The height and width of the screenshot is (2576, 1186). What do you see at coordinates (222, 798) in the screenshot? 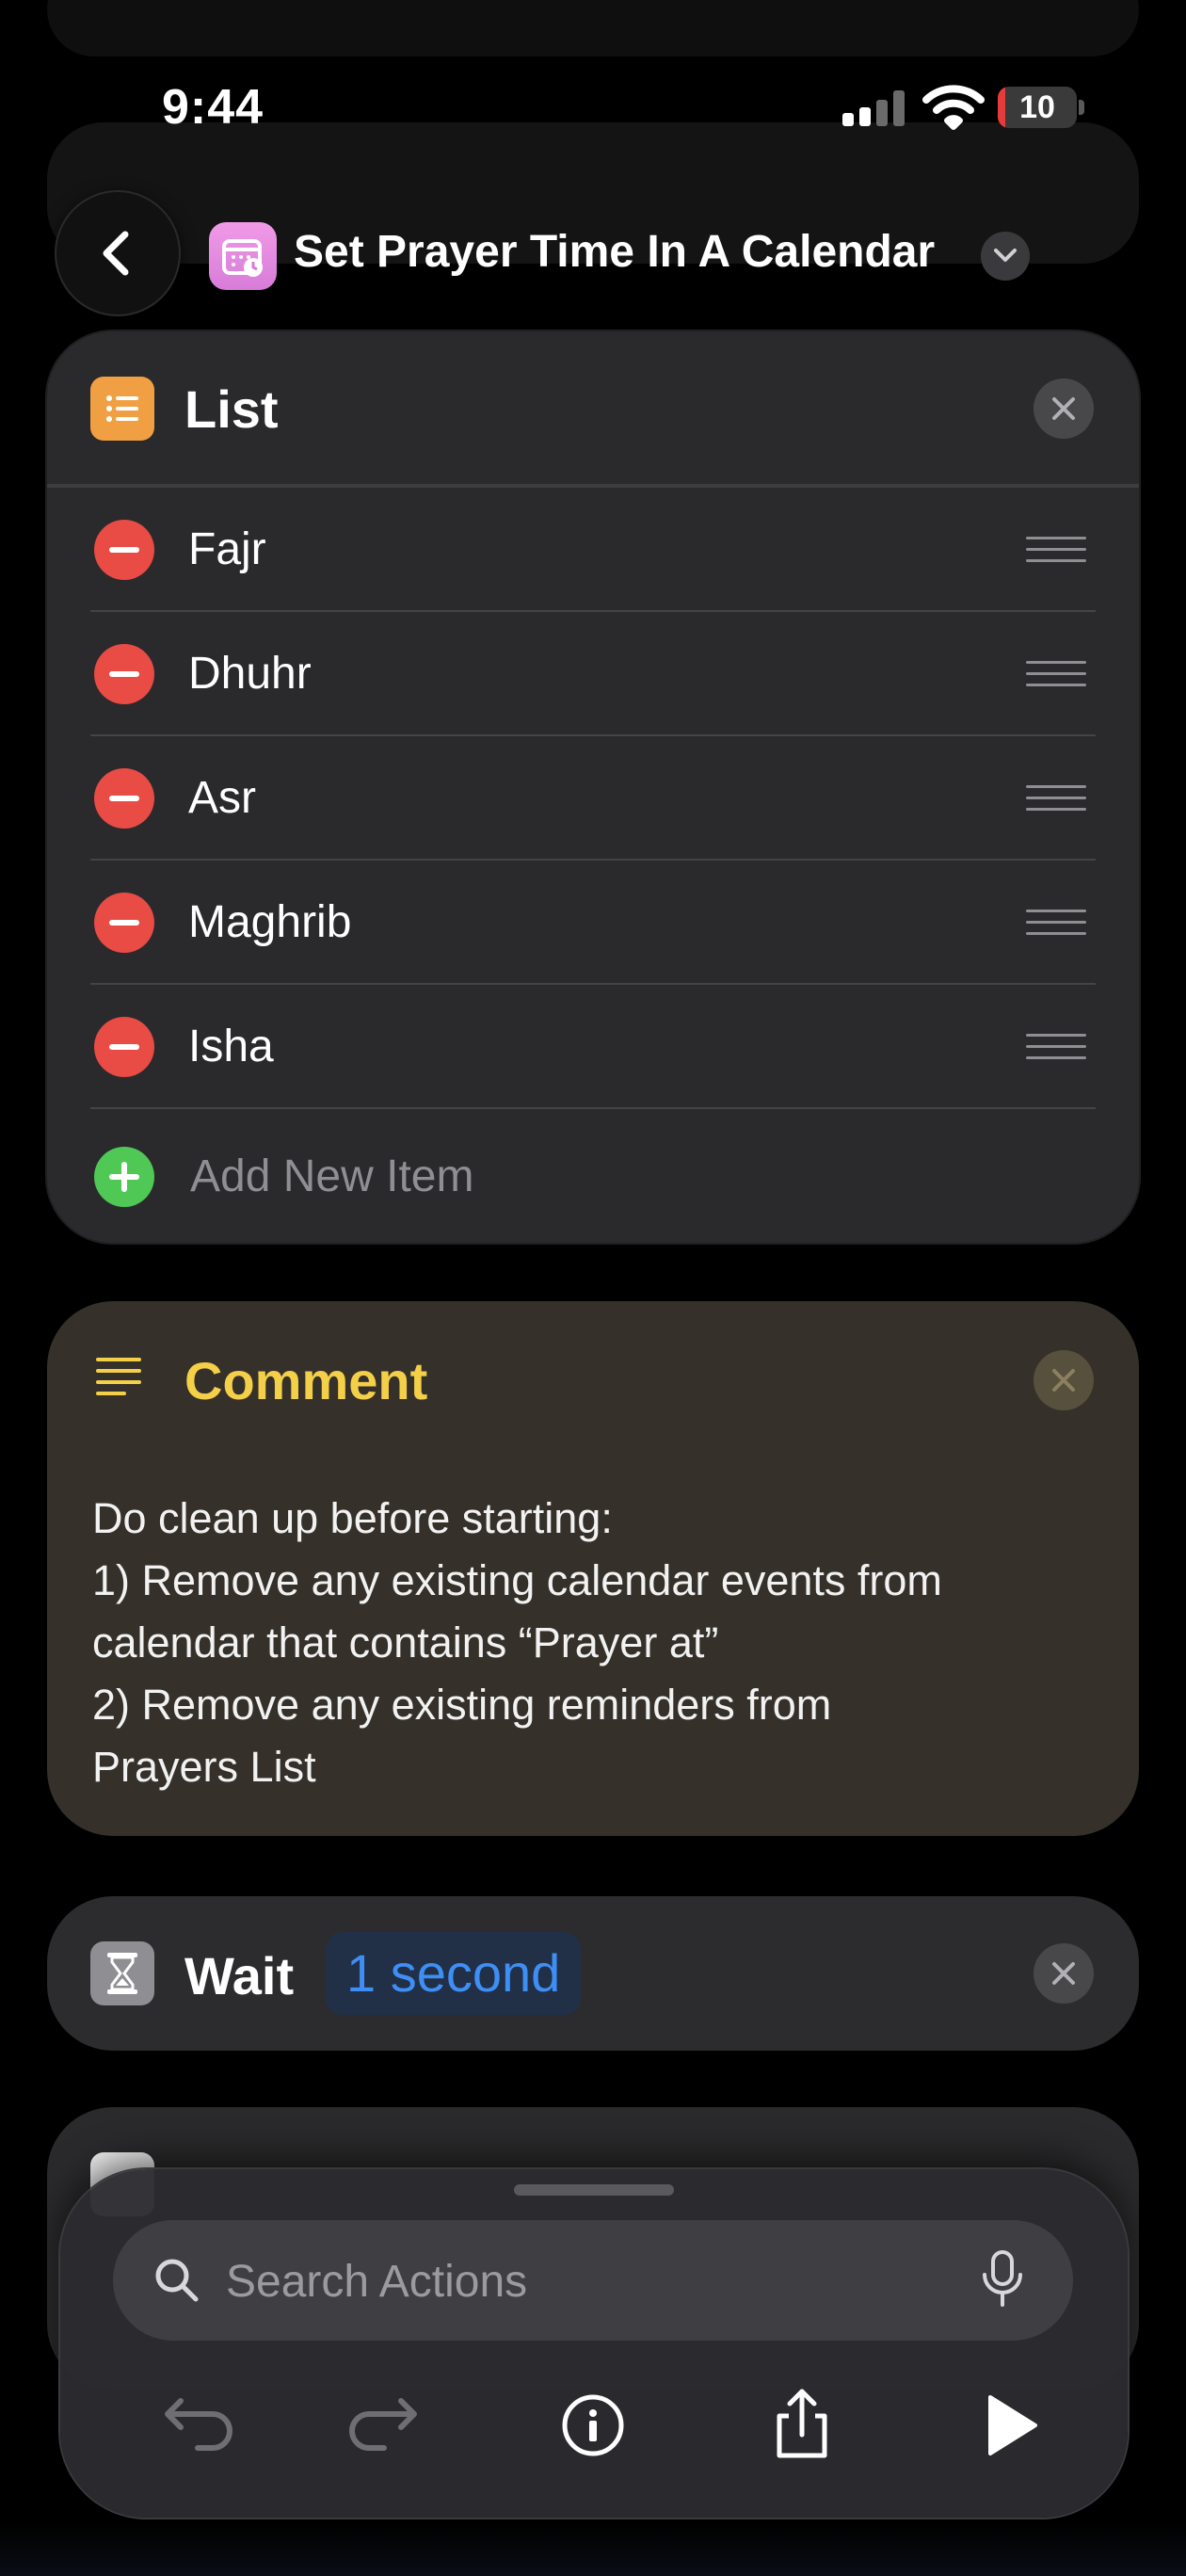
I see `list-item-label: Asr` at bounding box center [222, 798].